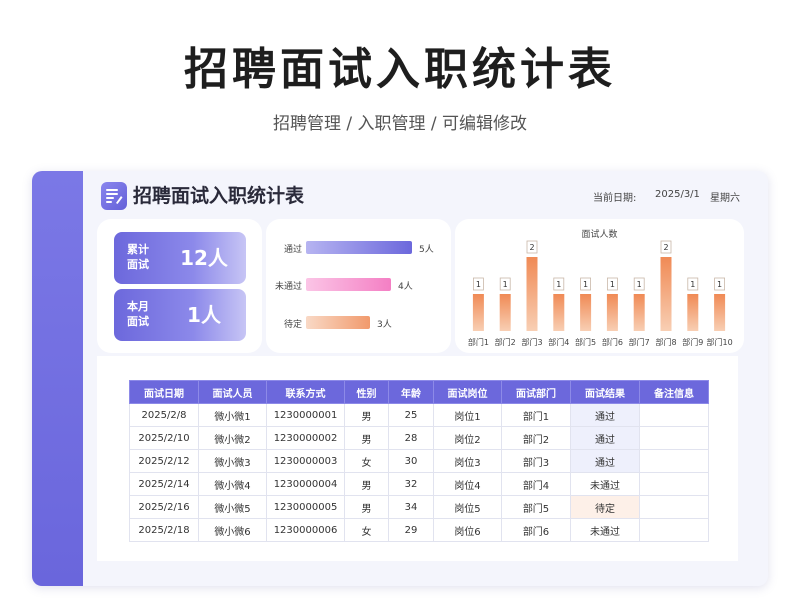  What do you see at coordinates (164, 507) in the screenshot?
I see `table-cell: 2025/2/16` at bounding box center [164, 507].